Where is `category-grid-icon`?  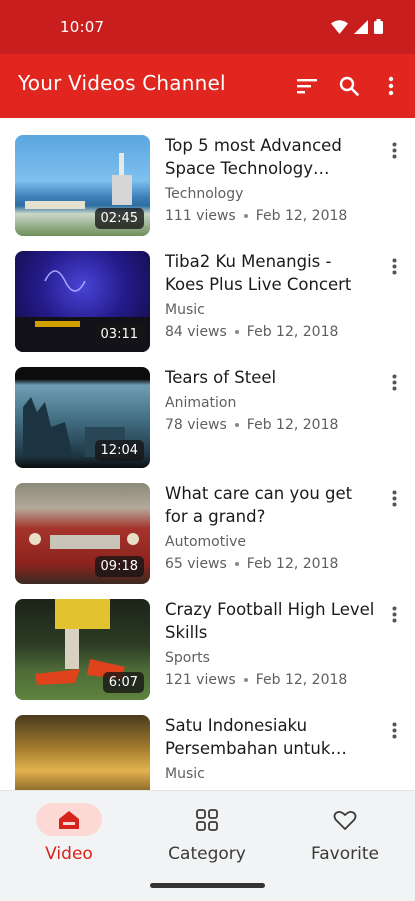 category-grid-icon is located at coordinates (207, 819).